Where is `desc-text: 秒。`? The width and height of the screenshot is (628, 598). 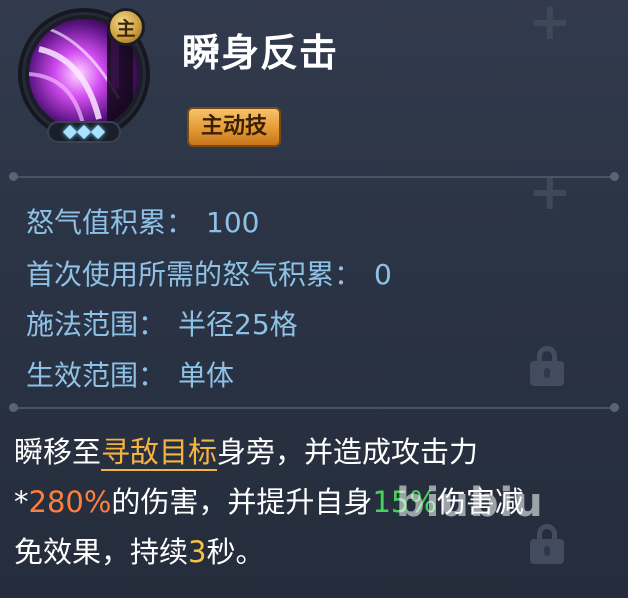
desc-text: 秒。 is located at coordinates (235, 552).